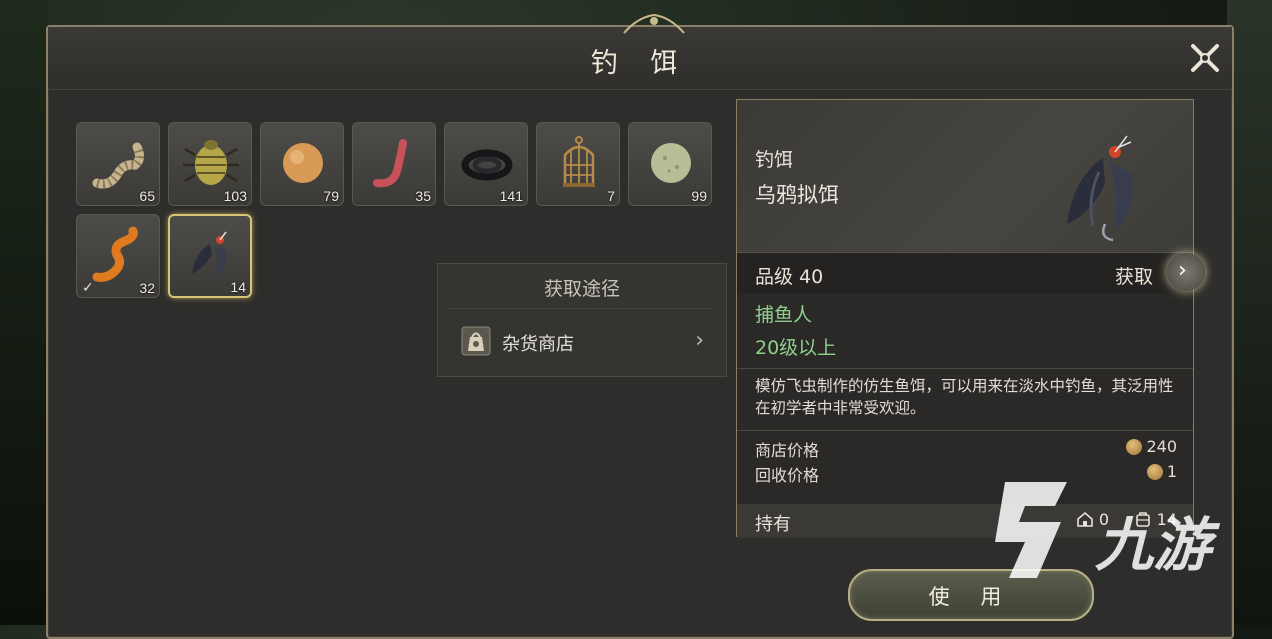 The height and width of the screenshot is (639, 1272). I want to click on bait-slot: 99, so click(670, 164).